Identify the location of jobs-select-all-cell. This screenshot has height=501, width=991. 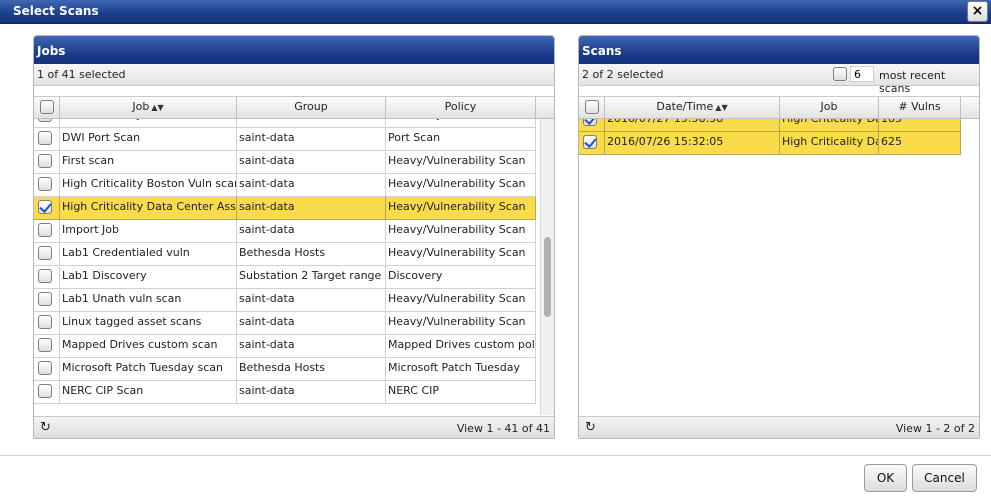
(47, 107).